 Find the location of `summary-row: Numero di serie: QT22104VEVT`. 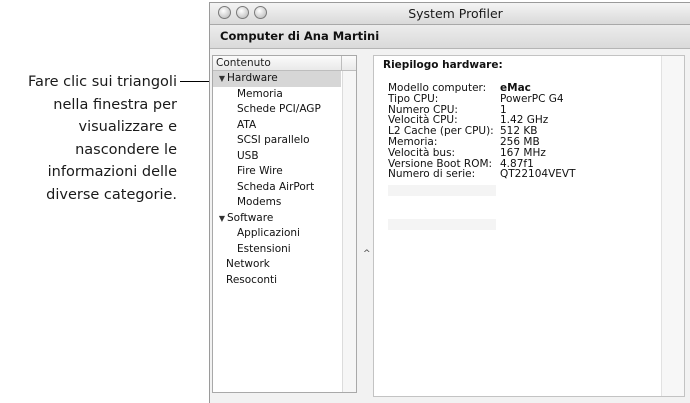

summary-row: Numero di serie: QT22104VEVT is located at coordinates (482, 174).